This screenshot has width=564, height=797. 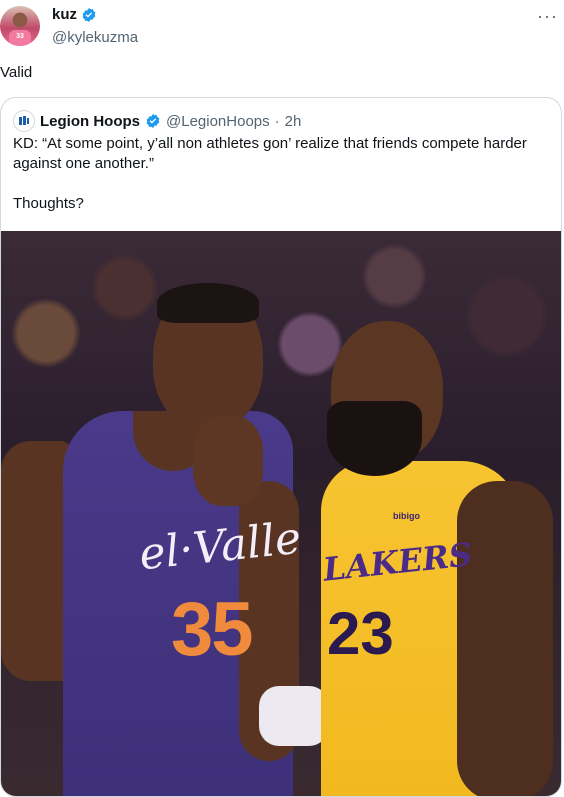 I want to click on author-name: kuz, so click(x=64, y=14).